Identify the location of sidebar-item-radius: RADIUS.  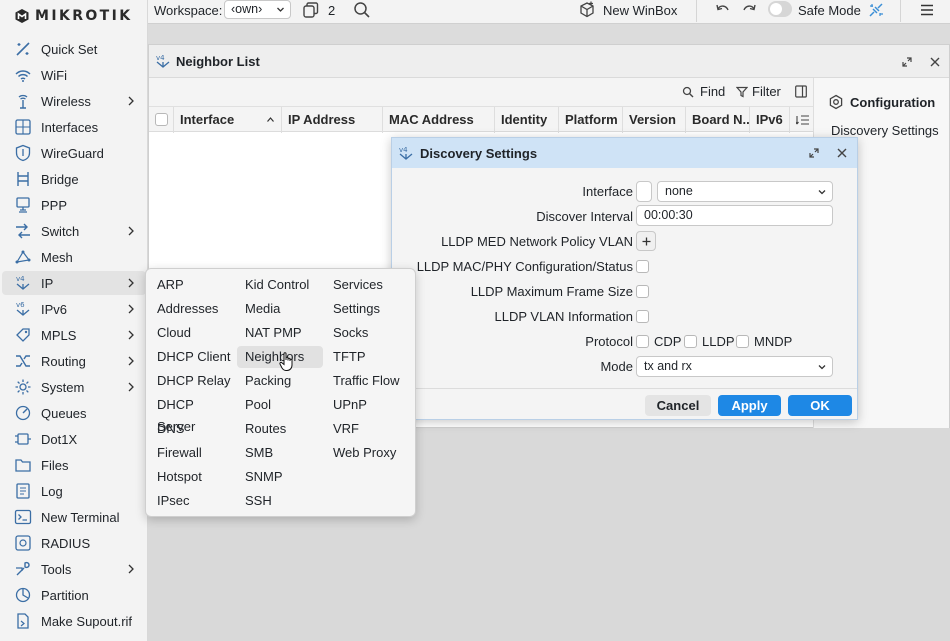
(74, 543).